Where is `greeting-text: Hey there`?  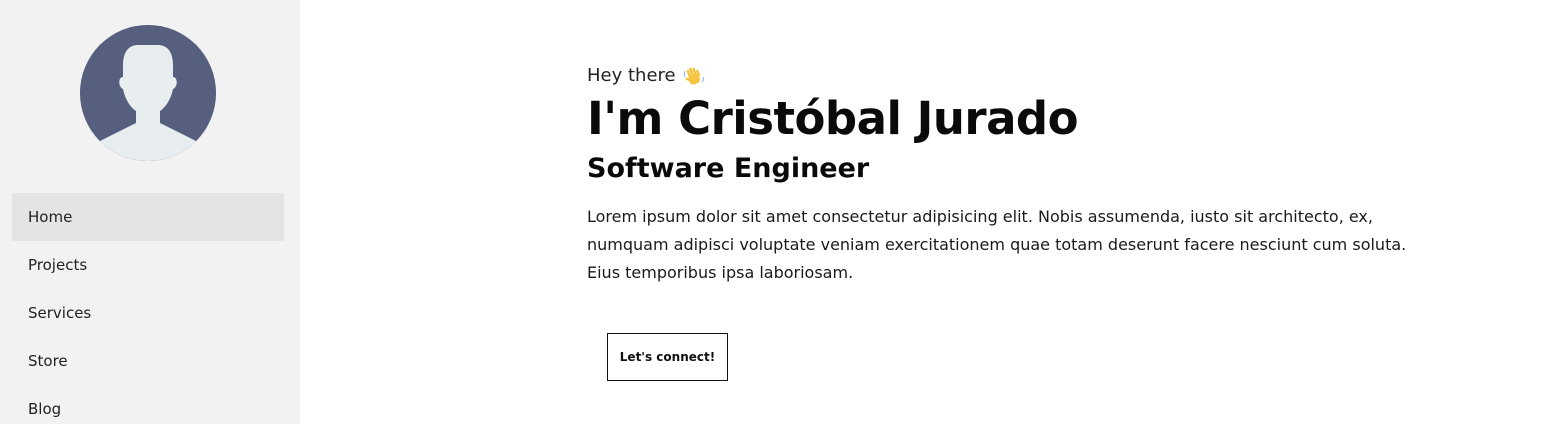 greeting-text: Hey there is located at coordinates (631, 75).